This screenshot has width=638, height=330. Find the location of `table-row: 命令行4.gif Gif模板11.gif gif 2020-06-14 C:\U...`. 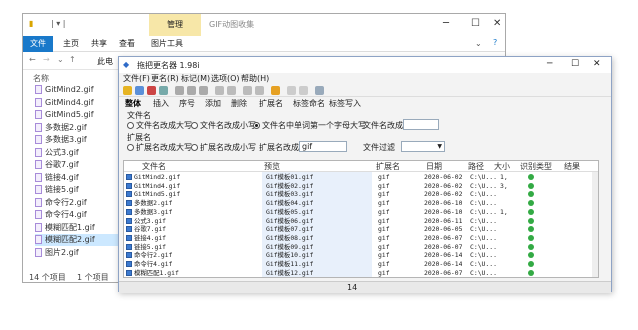

table-row: 命令行4.gif Gif模板11.gif gif 2020-06-14 C:\U... is located at coordinates (361, 264).